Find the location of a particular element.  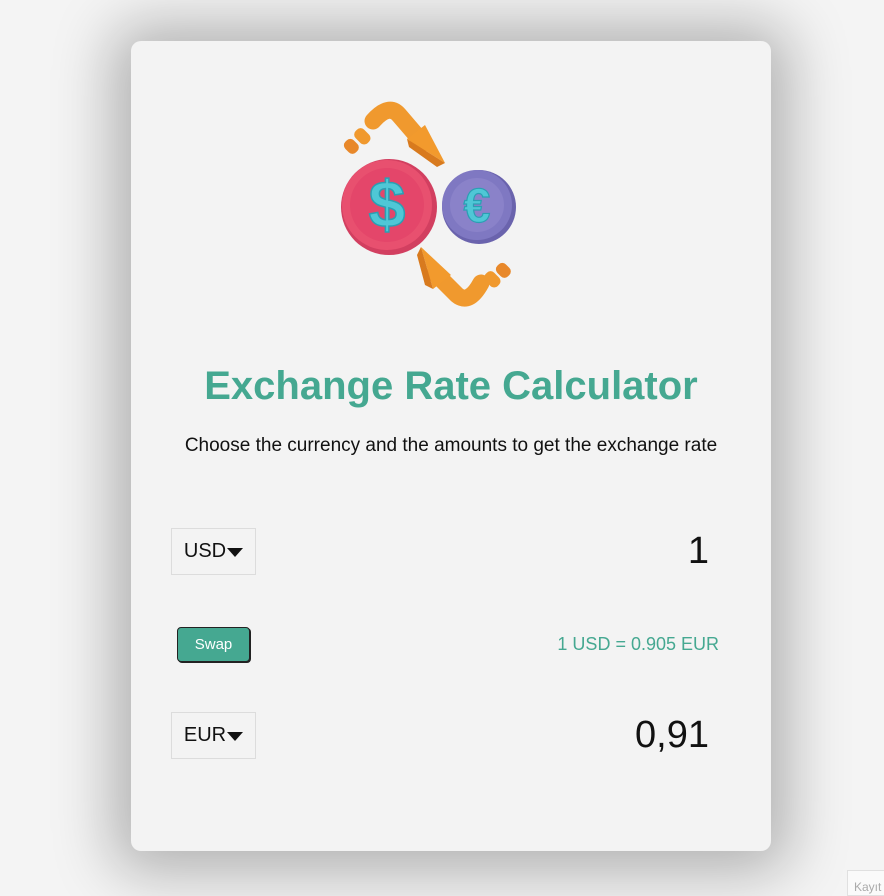

exchange-rate-text: 1 USD = 0.905 EUR is located at coordinates (638, 644).